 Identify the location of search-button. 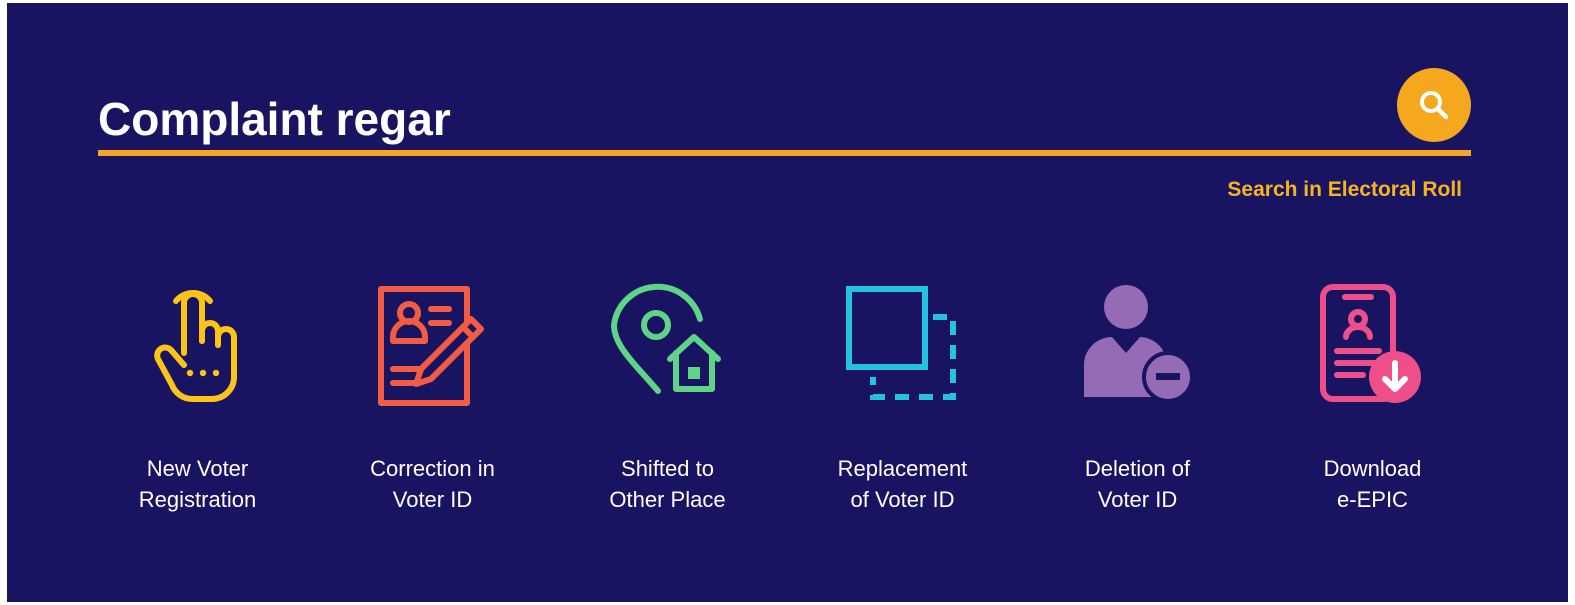
(1434, 105).